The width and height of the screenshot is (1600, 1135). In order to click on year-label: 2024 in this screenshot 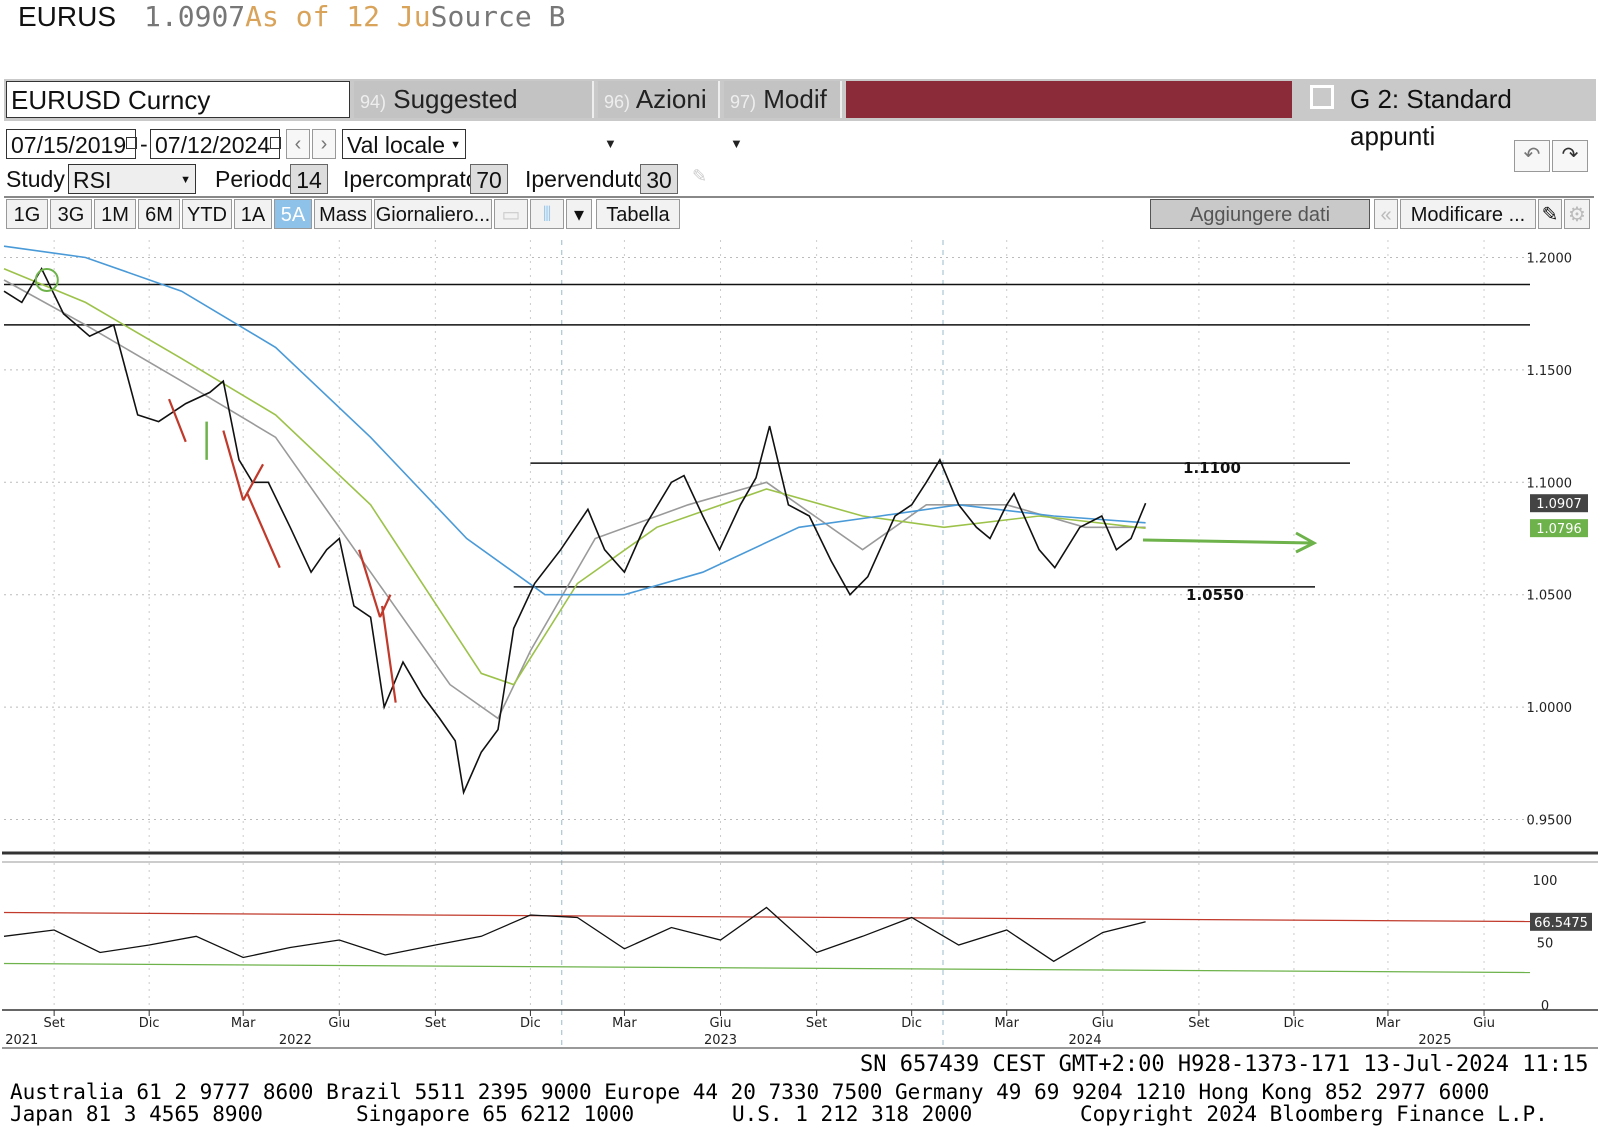, I will do `click(1085, 1040)`.